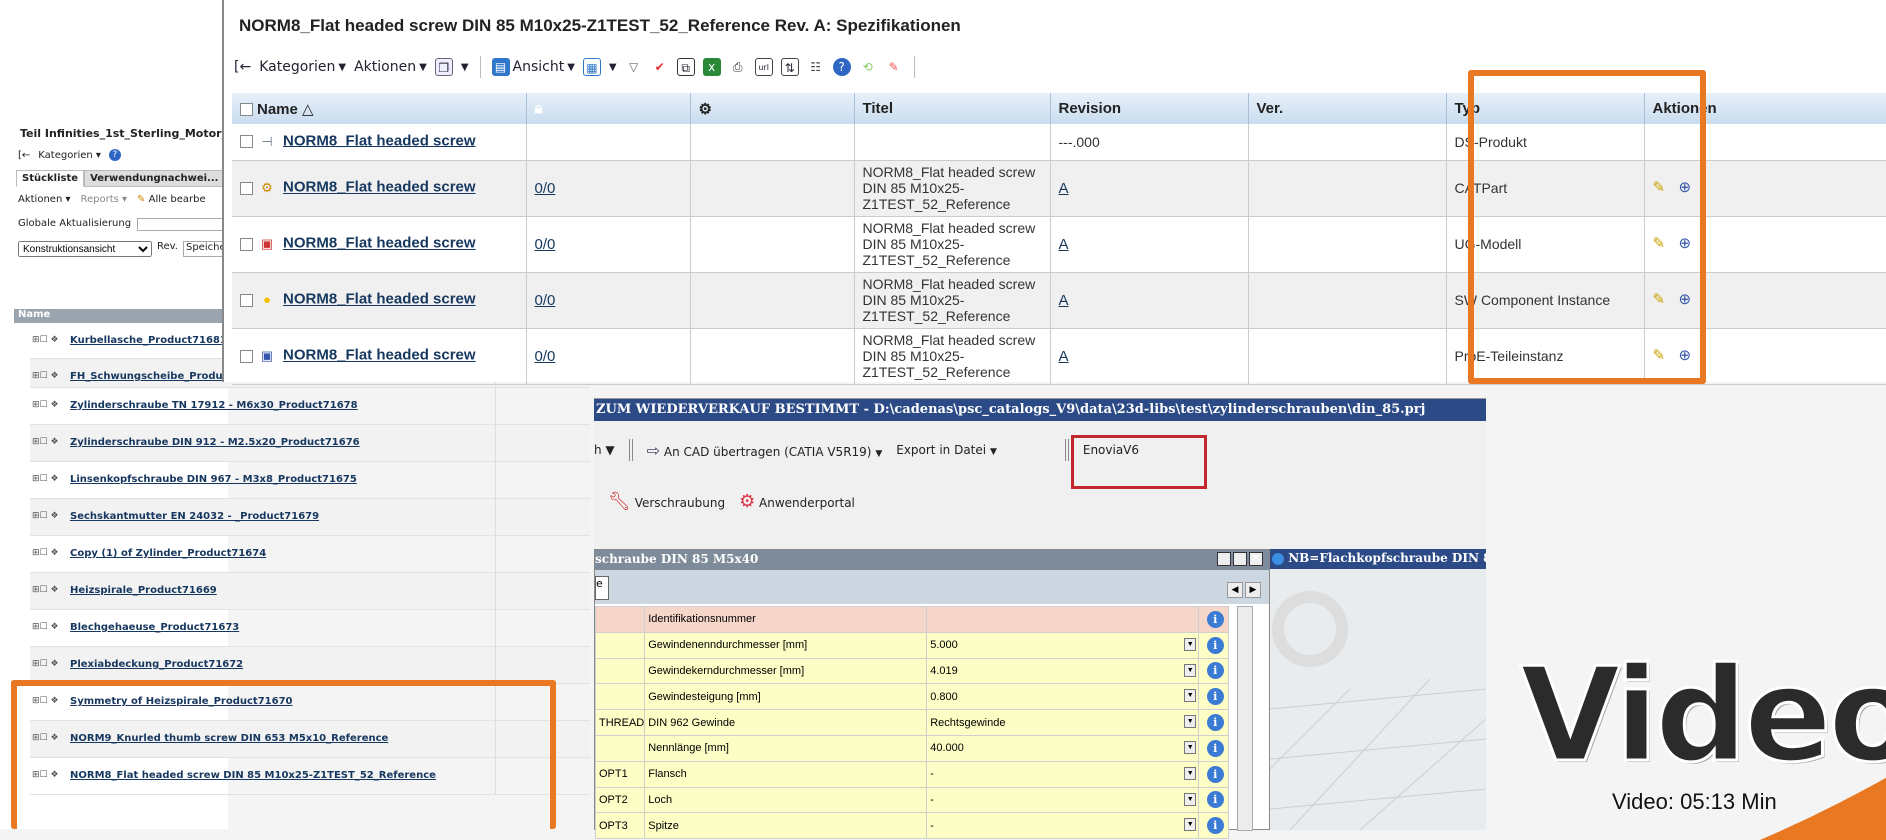  I want to click on bom-name-header: Name, so click(121, 316).